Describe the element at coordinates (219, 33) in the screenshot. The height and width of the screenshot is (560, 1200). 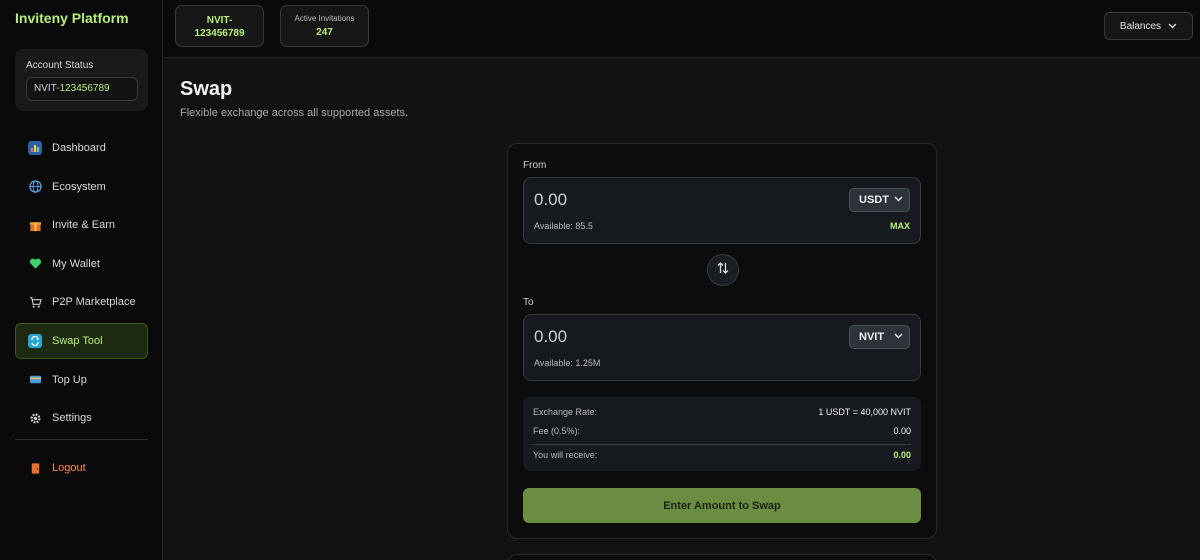
I see `user-id-line2: 123456789` at that location.